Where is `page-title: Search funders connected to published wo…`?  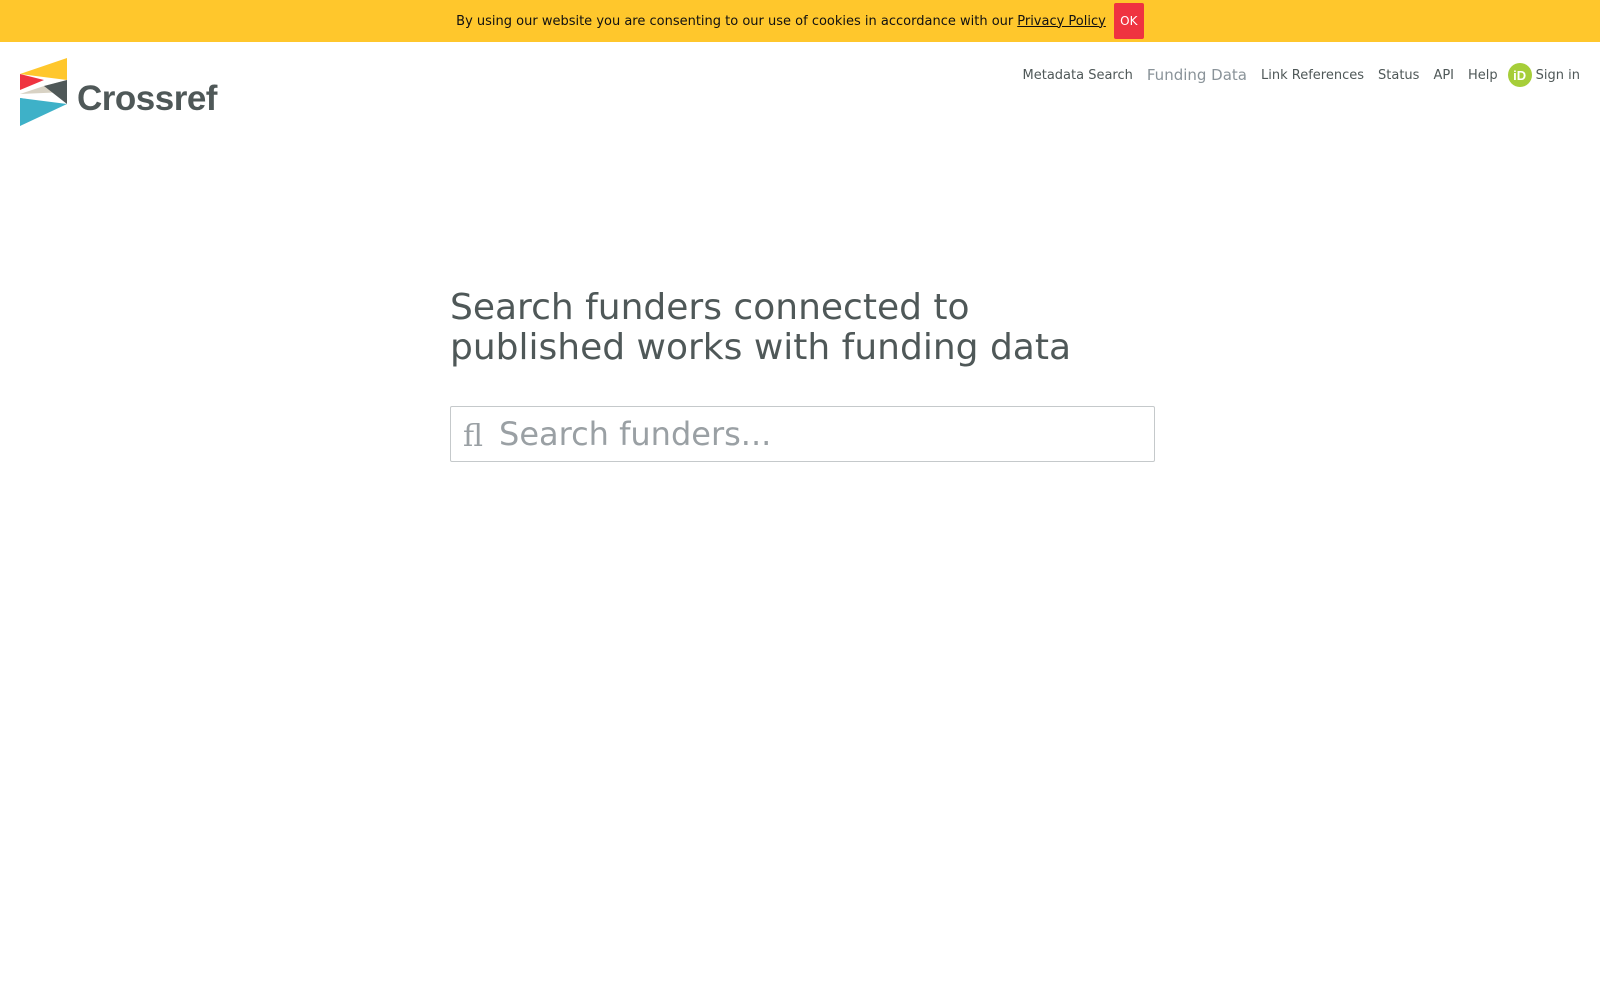
page-title: Search funders connected to published wo… is located at coordinates (761, 327).